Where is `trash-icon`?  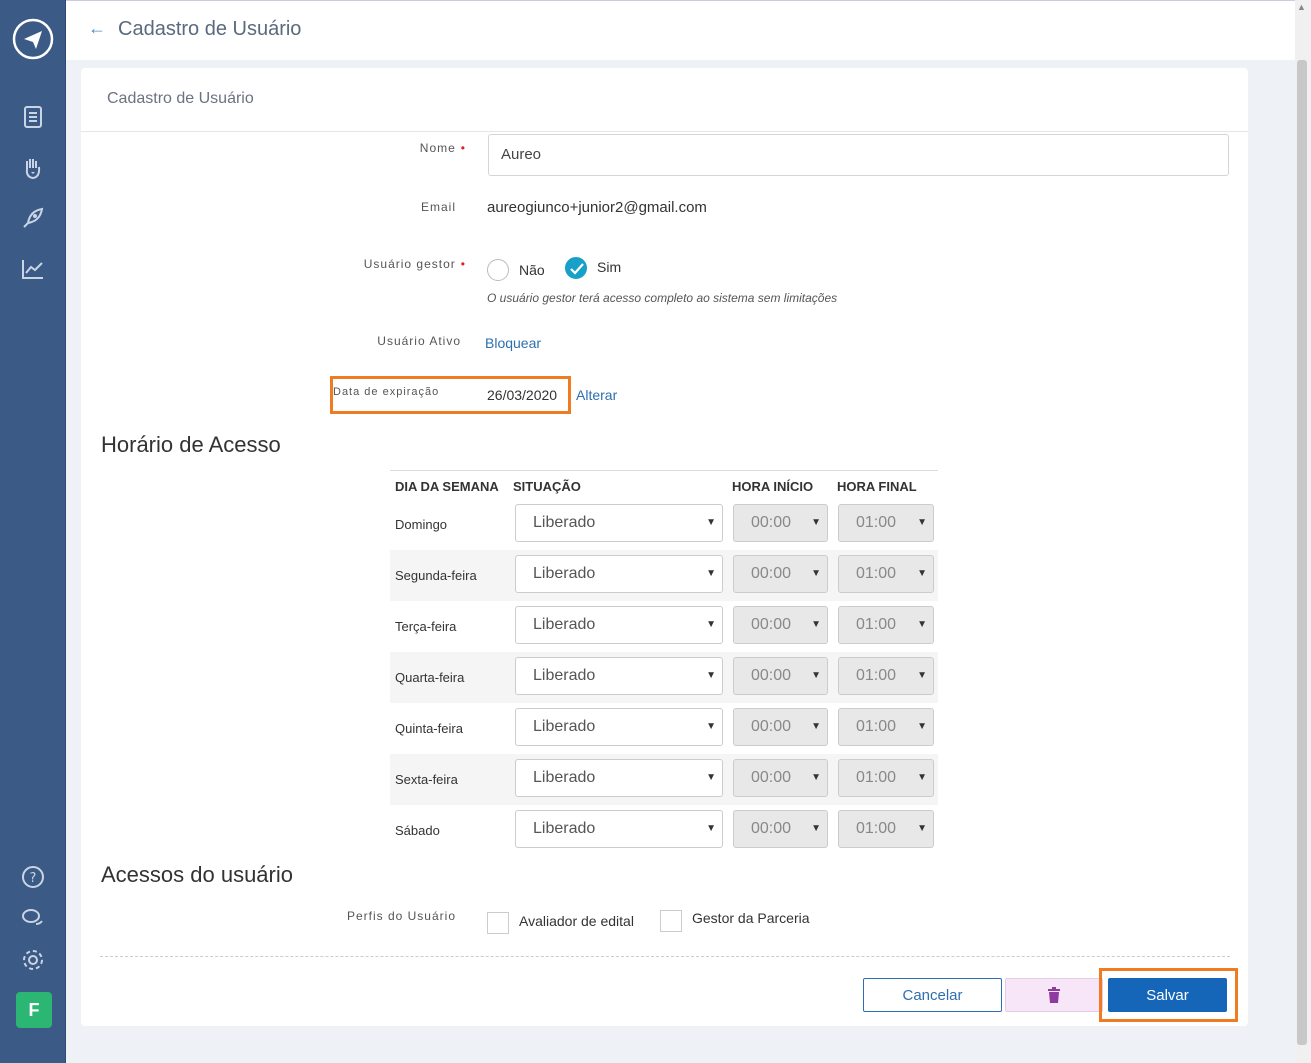
trash-icon is located at coordinates (1054, 995).